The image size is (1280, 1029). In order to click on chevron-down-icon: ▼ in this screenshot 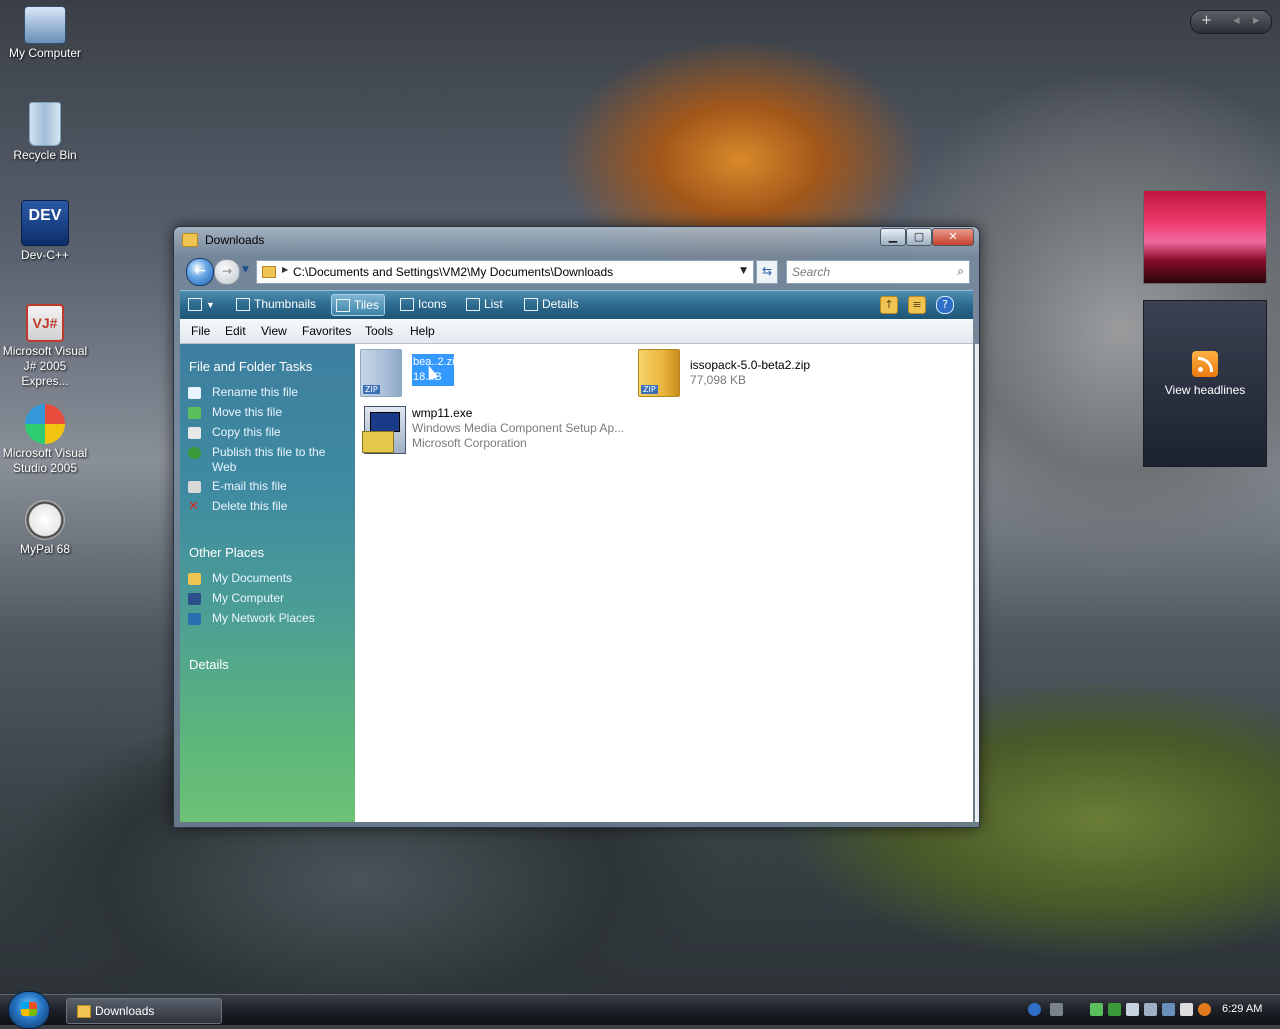, I will do `click(210, 305)`.